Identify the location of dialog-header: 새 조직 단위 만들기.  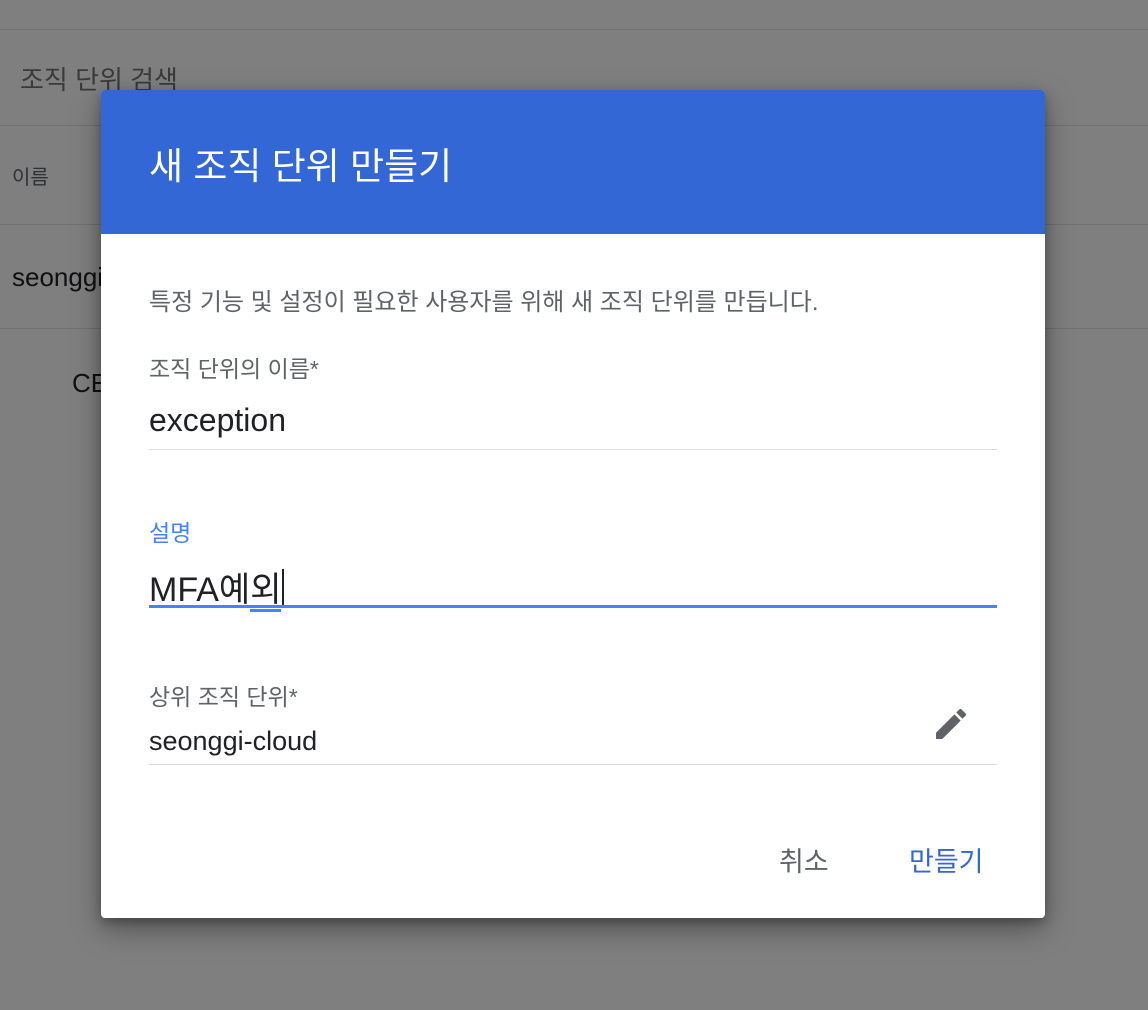
(573, 162).